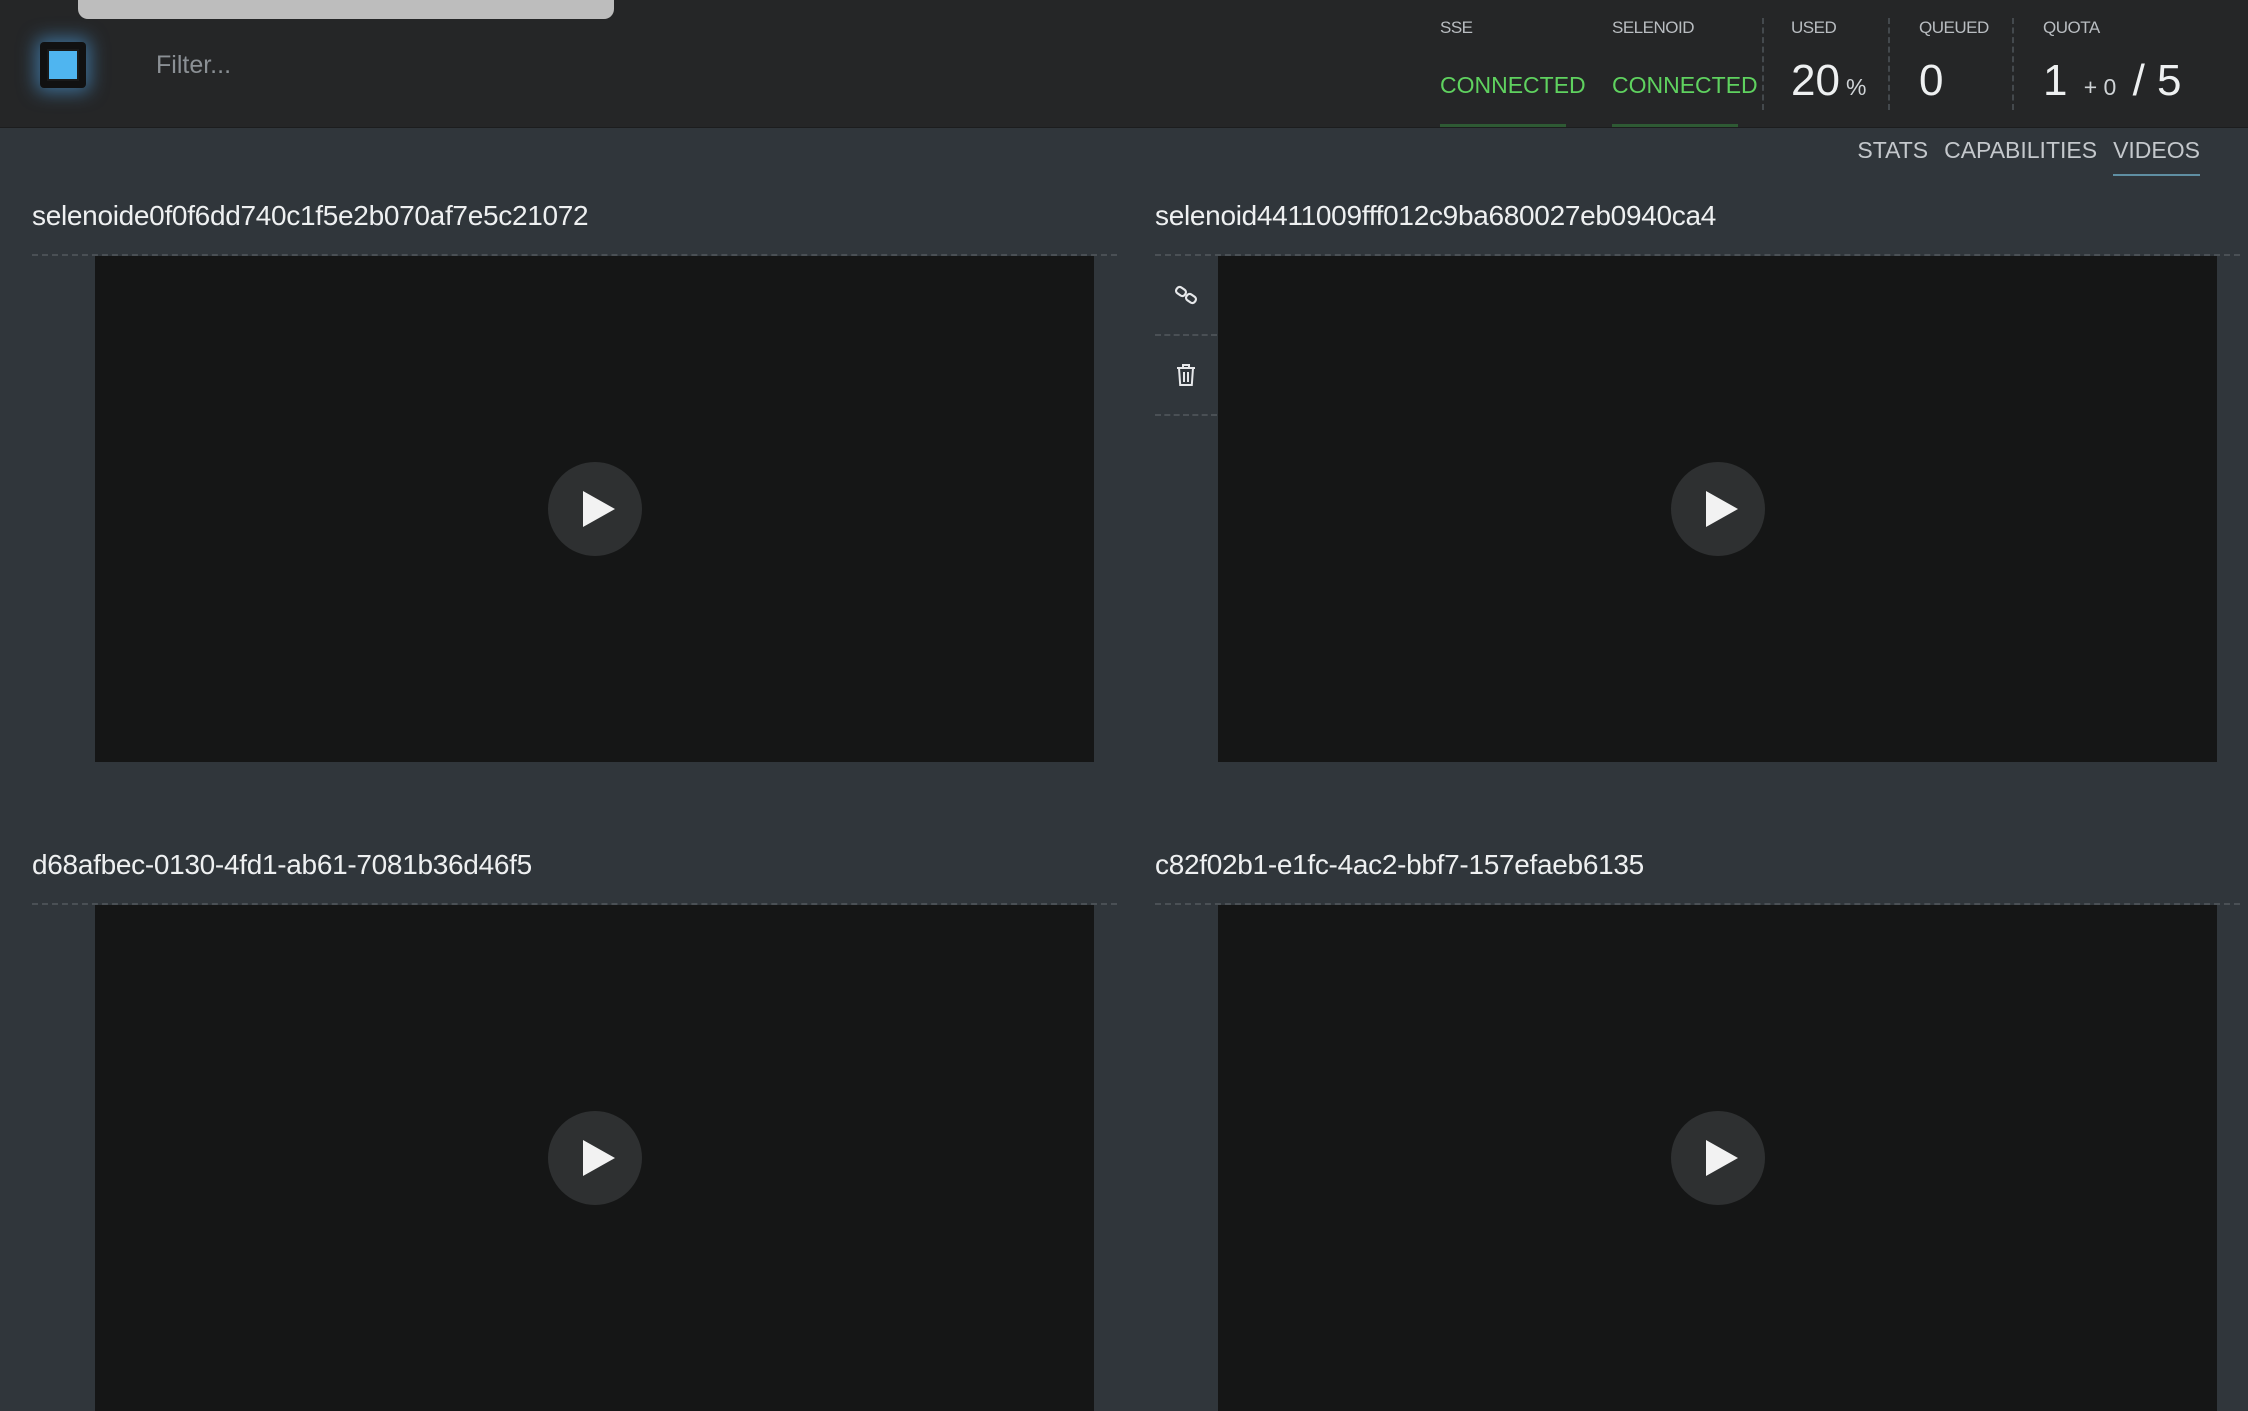  Describe the element at coordinates (1815, 80) in the screenshot. I see `used-value: 20` at that location.